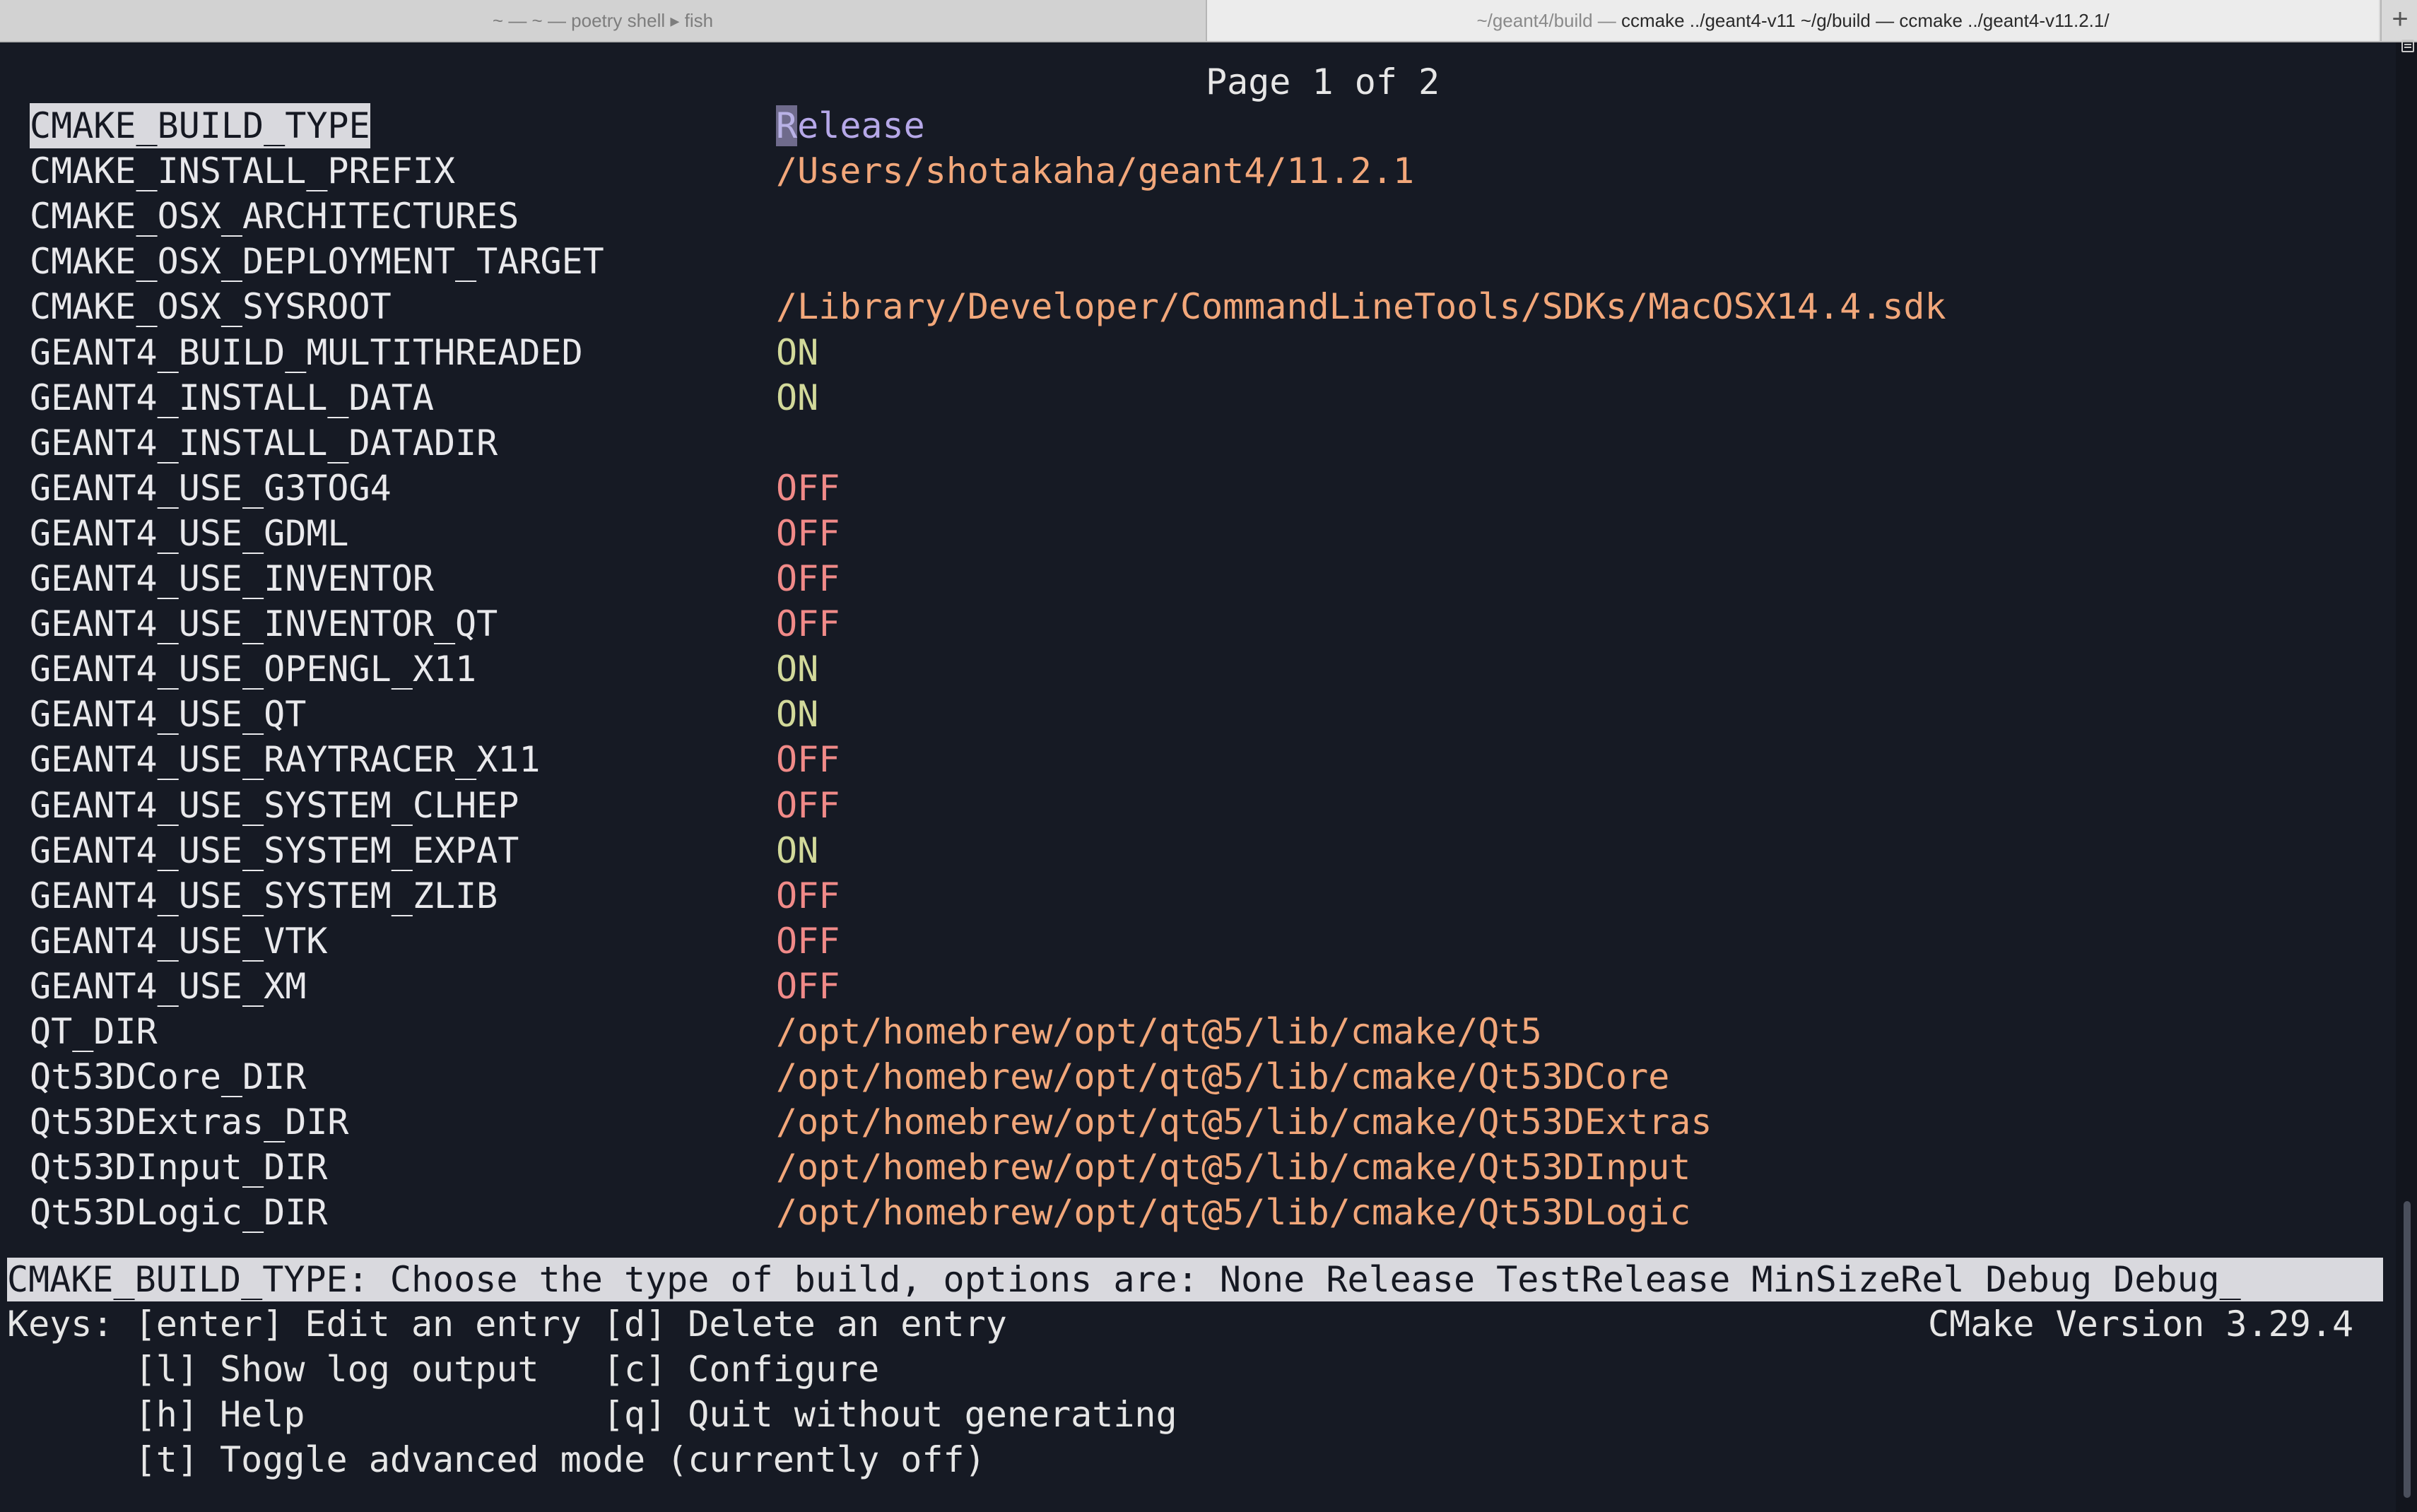 The image size is (2417, 1512). I want to click on entry-value-text: elease, so click(861, 125).